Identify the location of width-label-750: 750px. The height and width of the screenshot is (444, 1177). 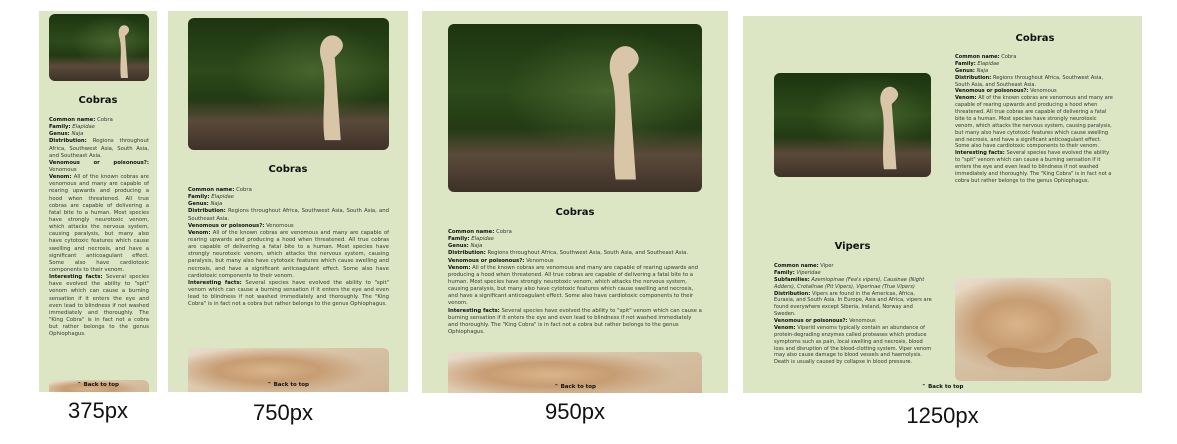
(283, 412).